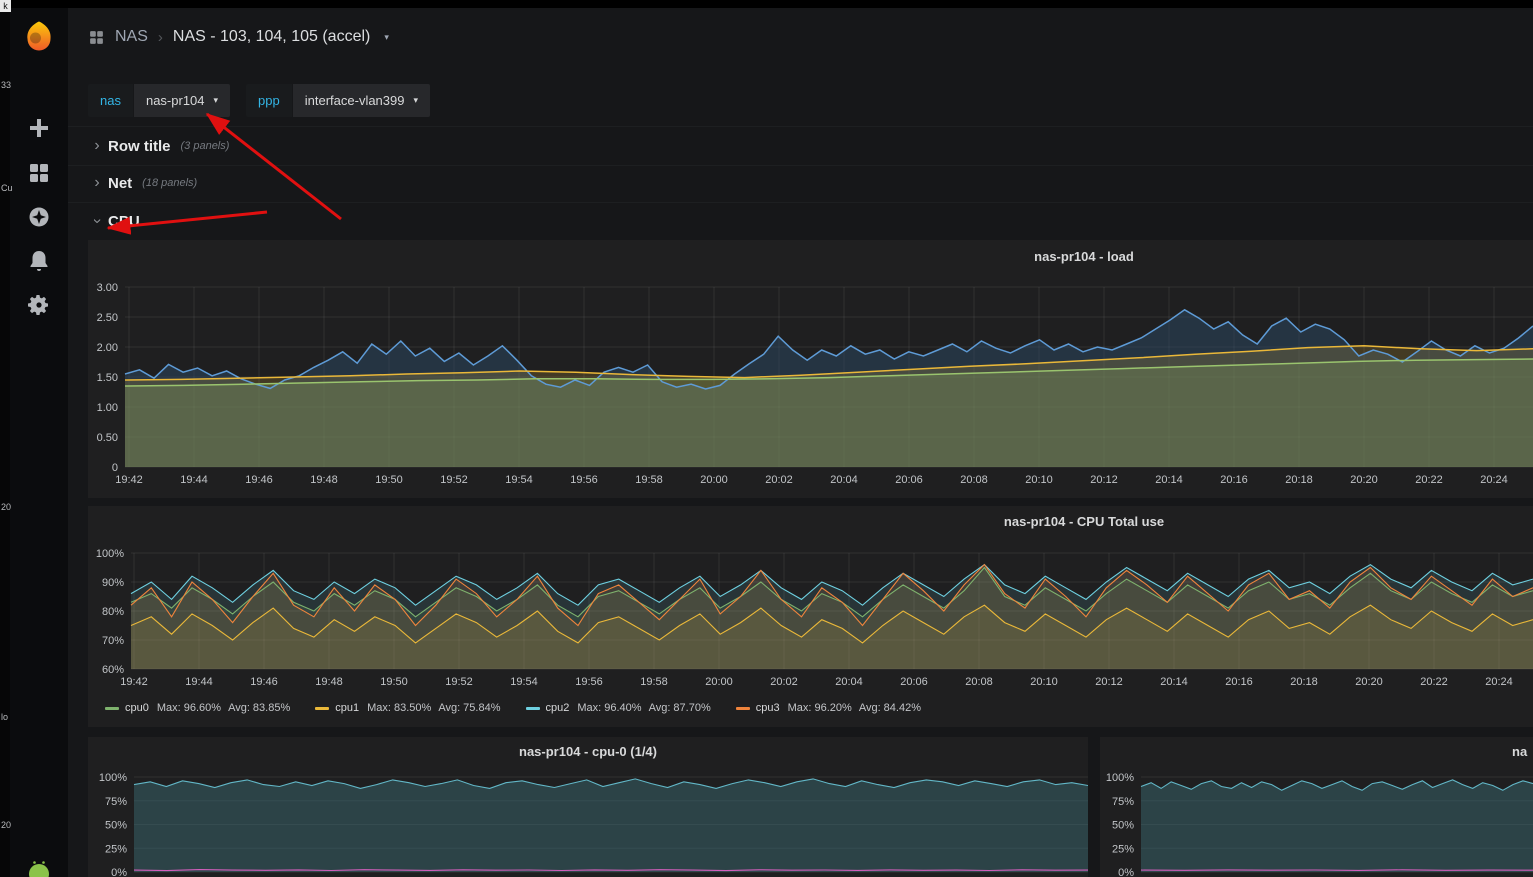 This screenshot has width=1533, height=877. I want to click on alerting-bell-icon, so click(39, 261).